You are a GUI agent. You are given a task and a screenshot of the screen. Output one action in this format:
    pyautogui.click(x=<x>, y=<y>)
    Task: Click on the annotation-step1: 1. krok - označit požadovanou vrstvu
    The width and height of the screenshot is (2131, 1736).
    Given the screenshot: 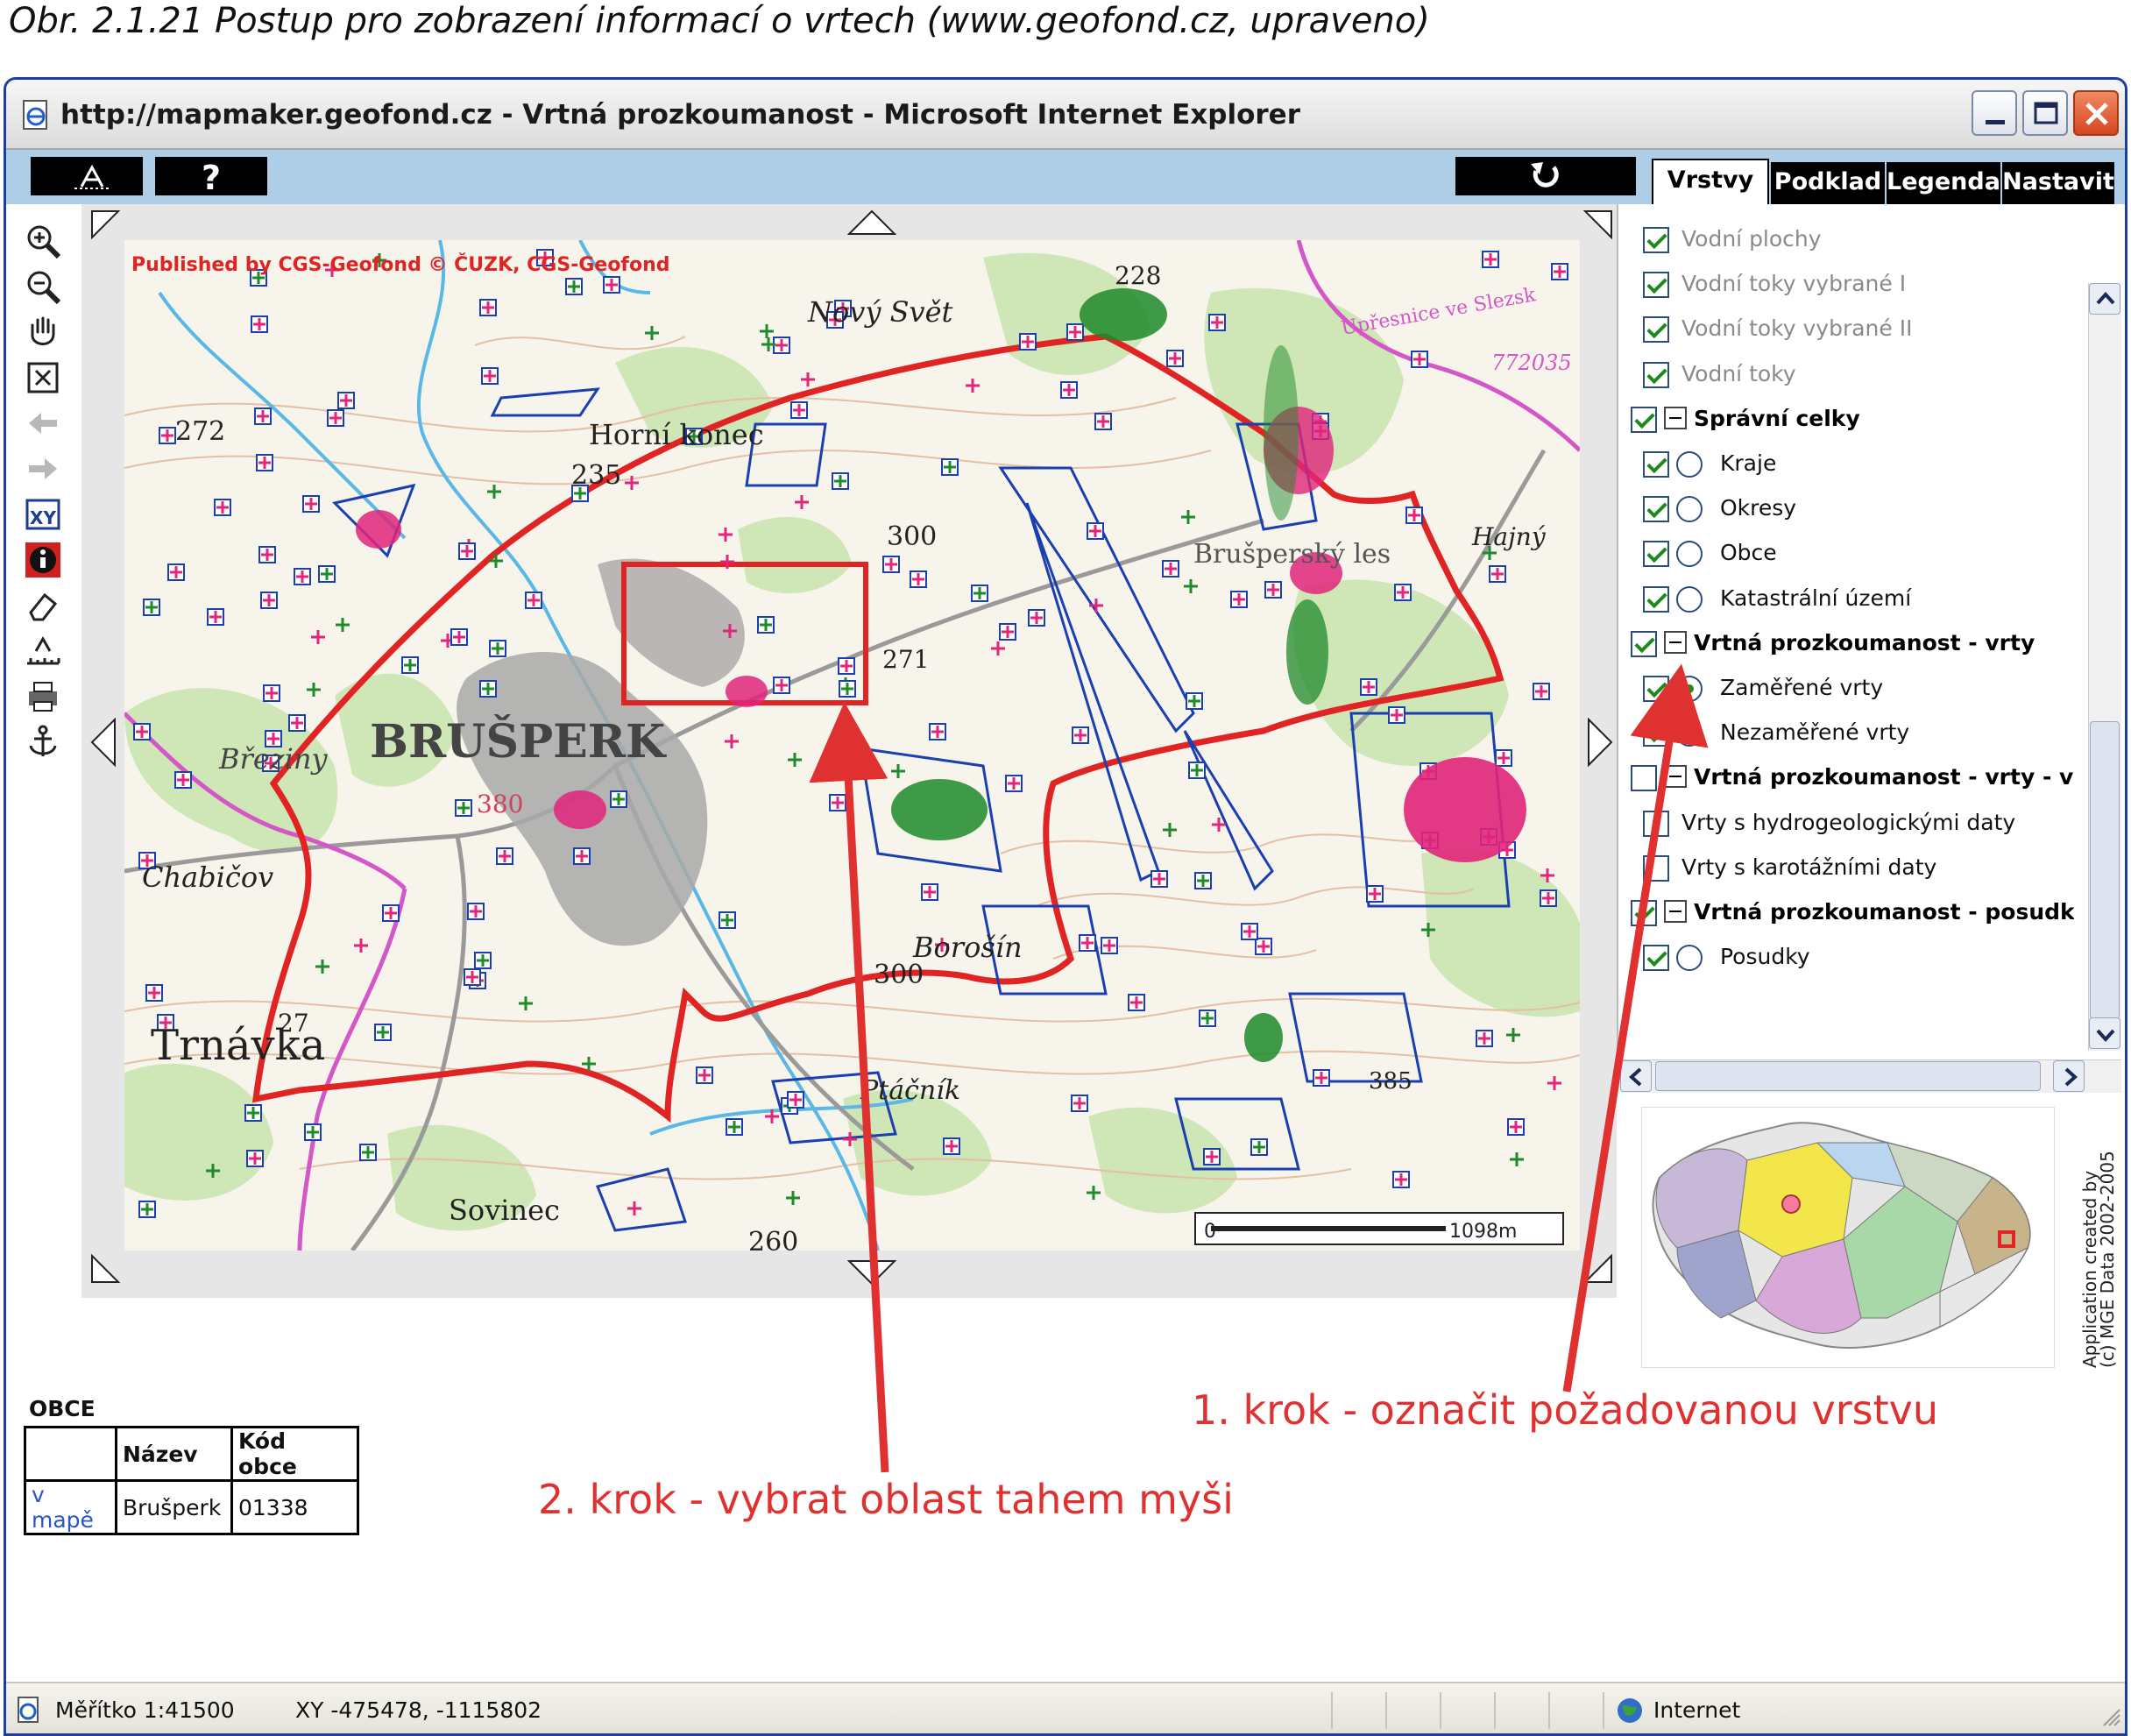 What is the action you would take?
    pyautogui.click(x=1565, y=1410)
    